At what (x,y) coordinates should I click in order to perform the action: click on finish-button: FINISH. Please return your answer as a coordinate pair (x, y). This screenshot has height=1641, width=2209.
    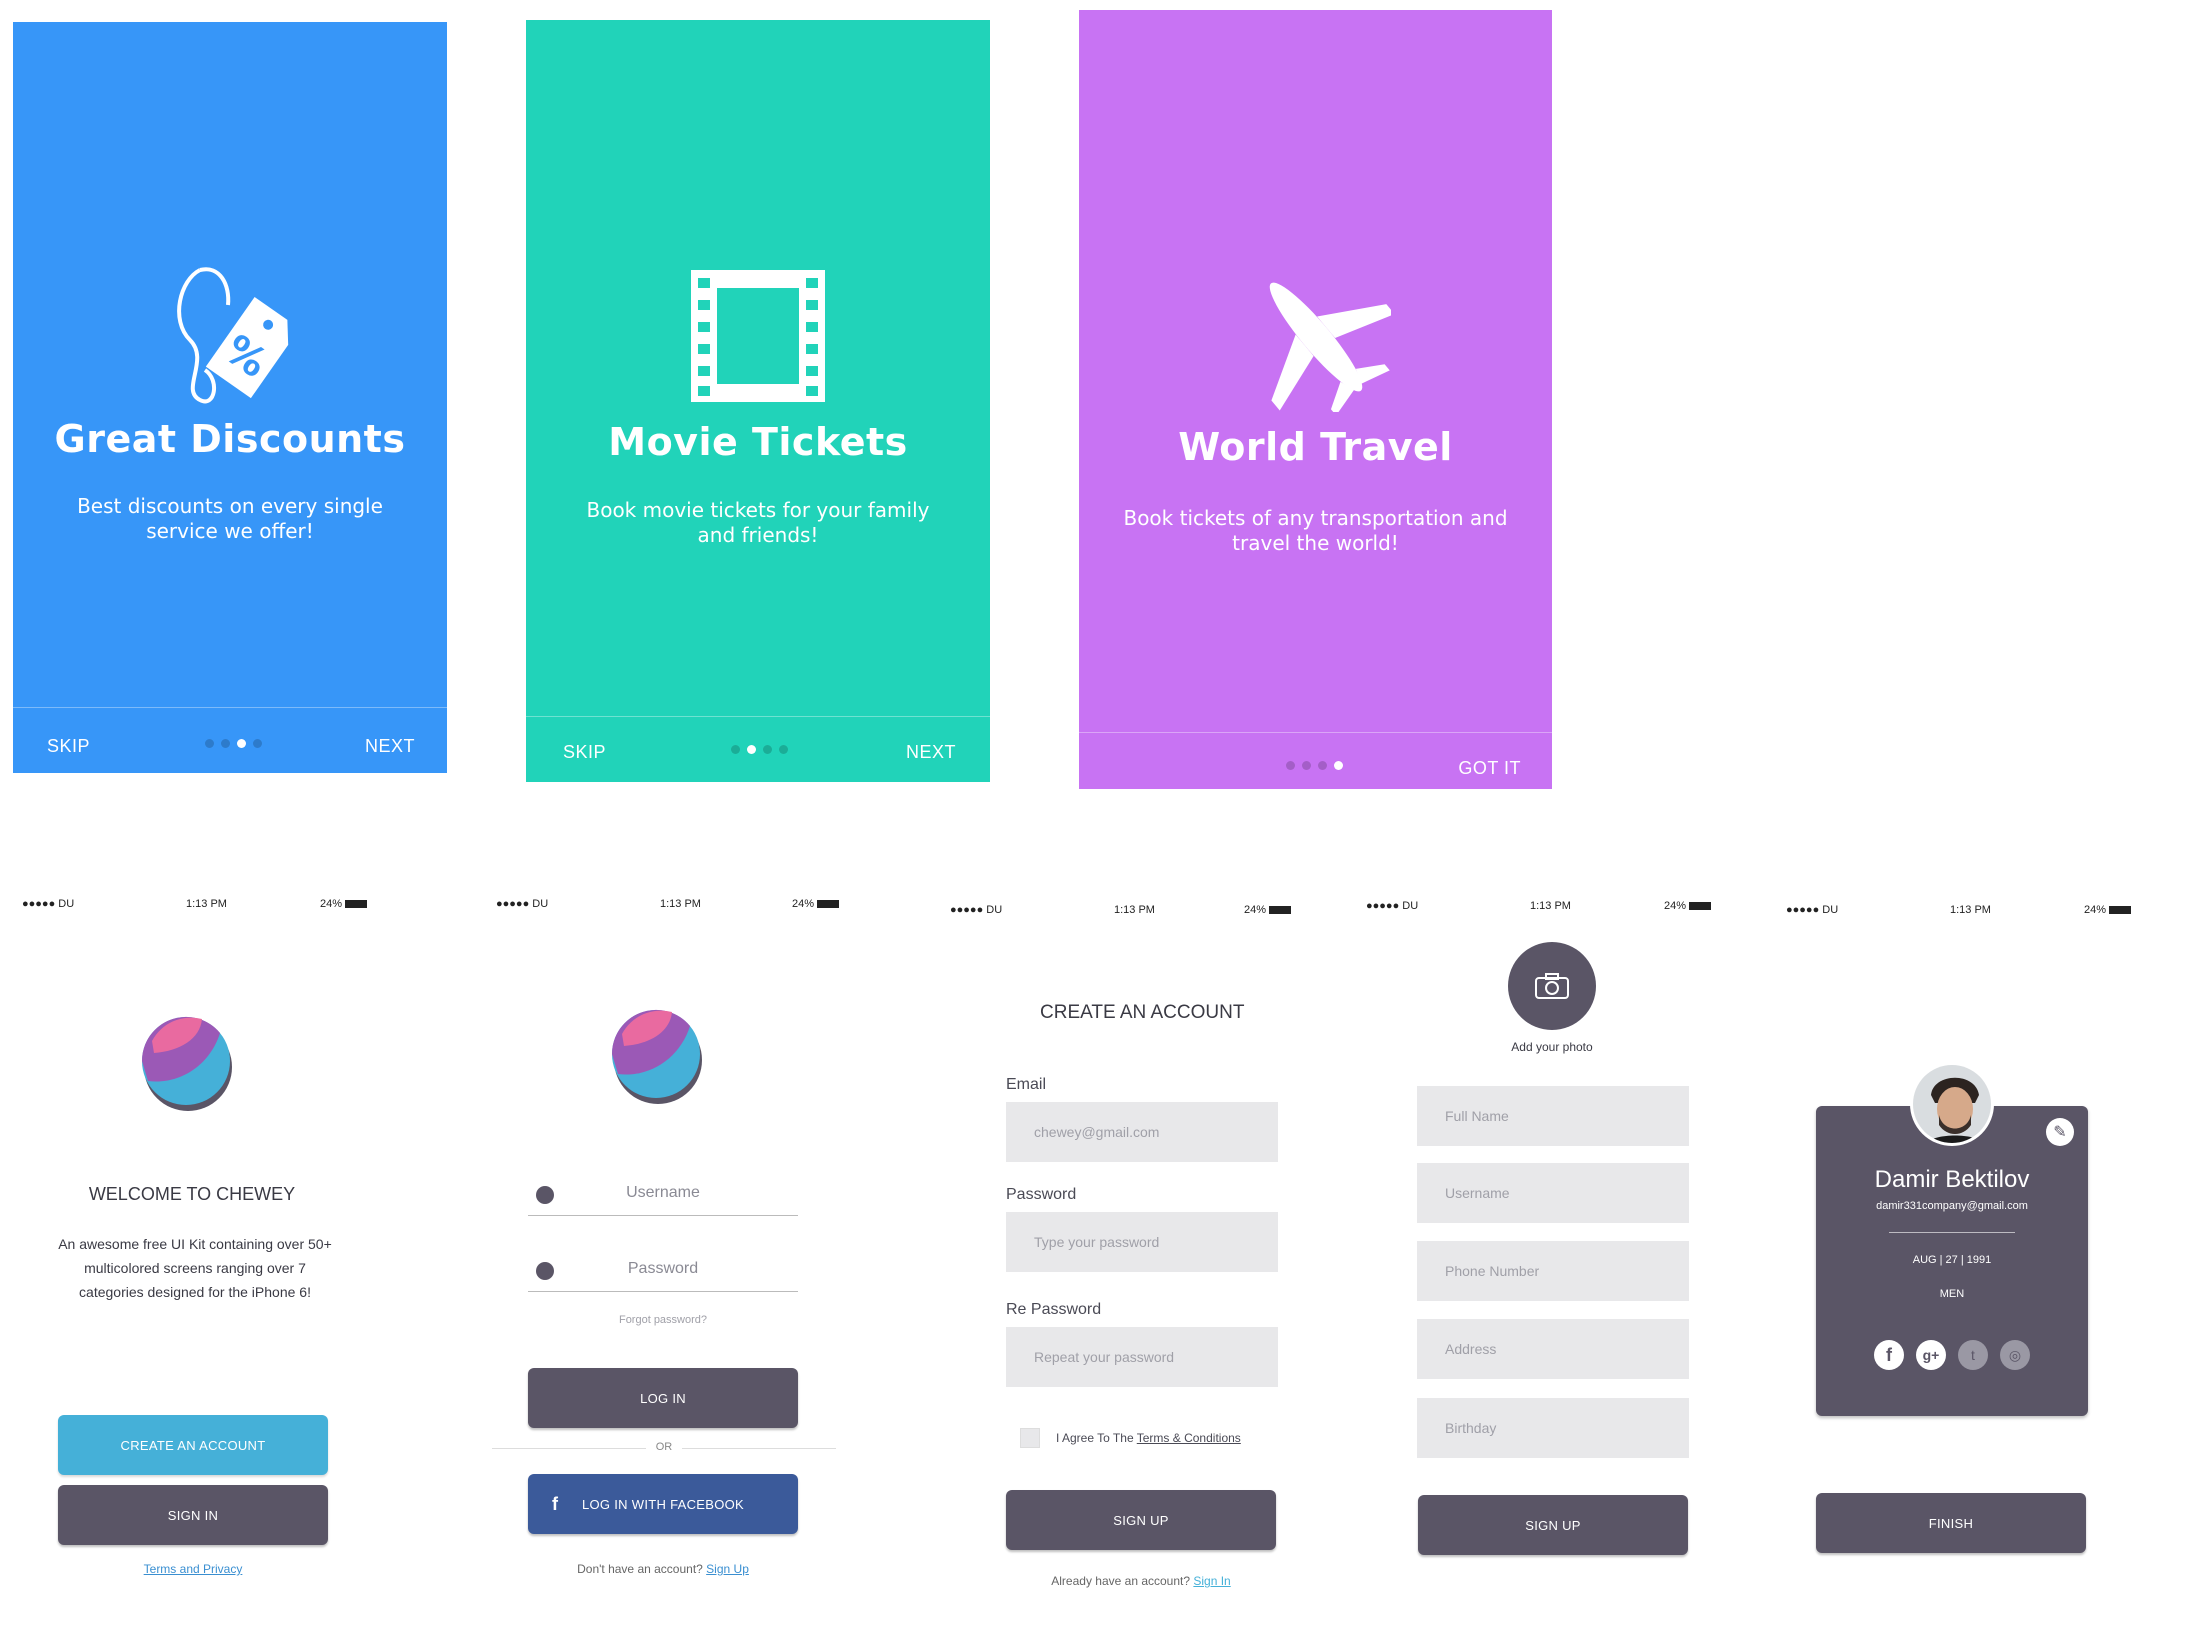
    Looking at the image, I should click on (1951, 1523).